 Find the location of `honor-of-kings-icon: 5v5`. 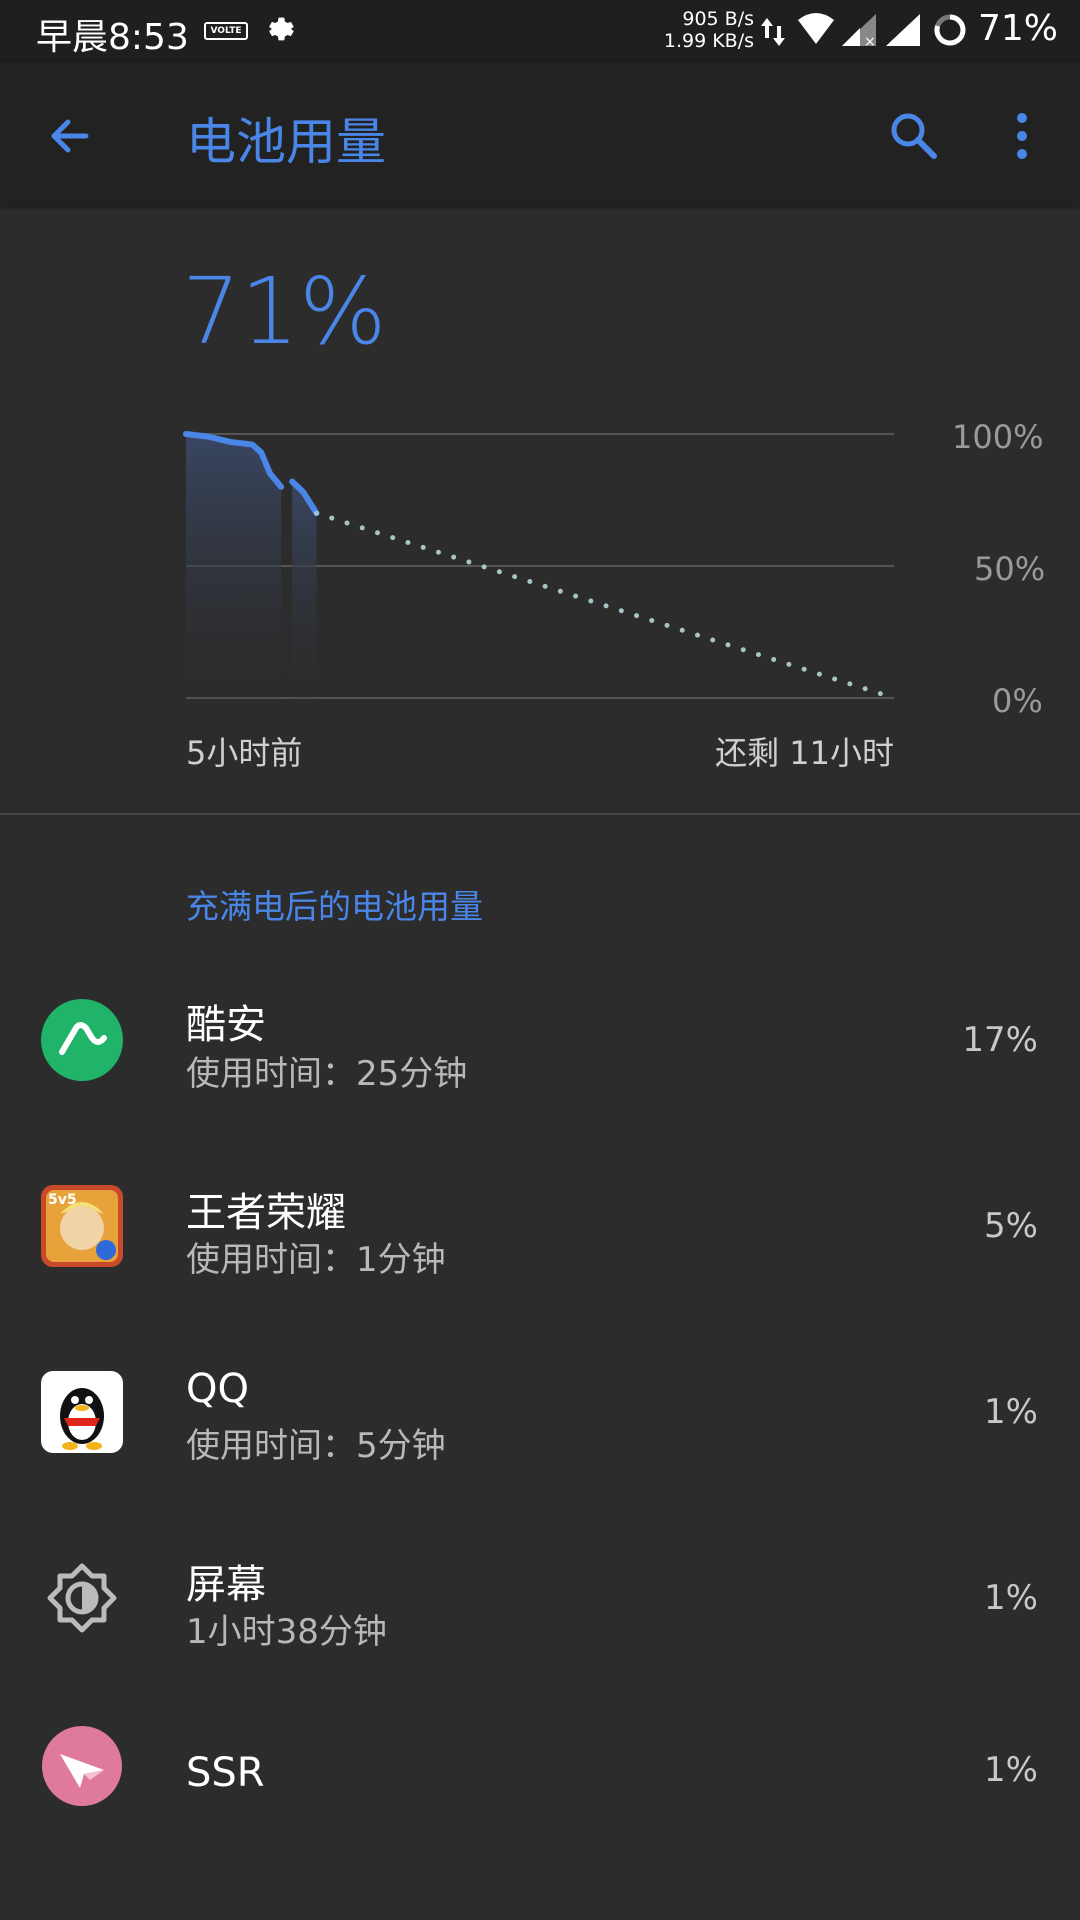

honor-of-kings-icon: 5v5 is located at coordinates (82, 1226).